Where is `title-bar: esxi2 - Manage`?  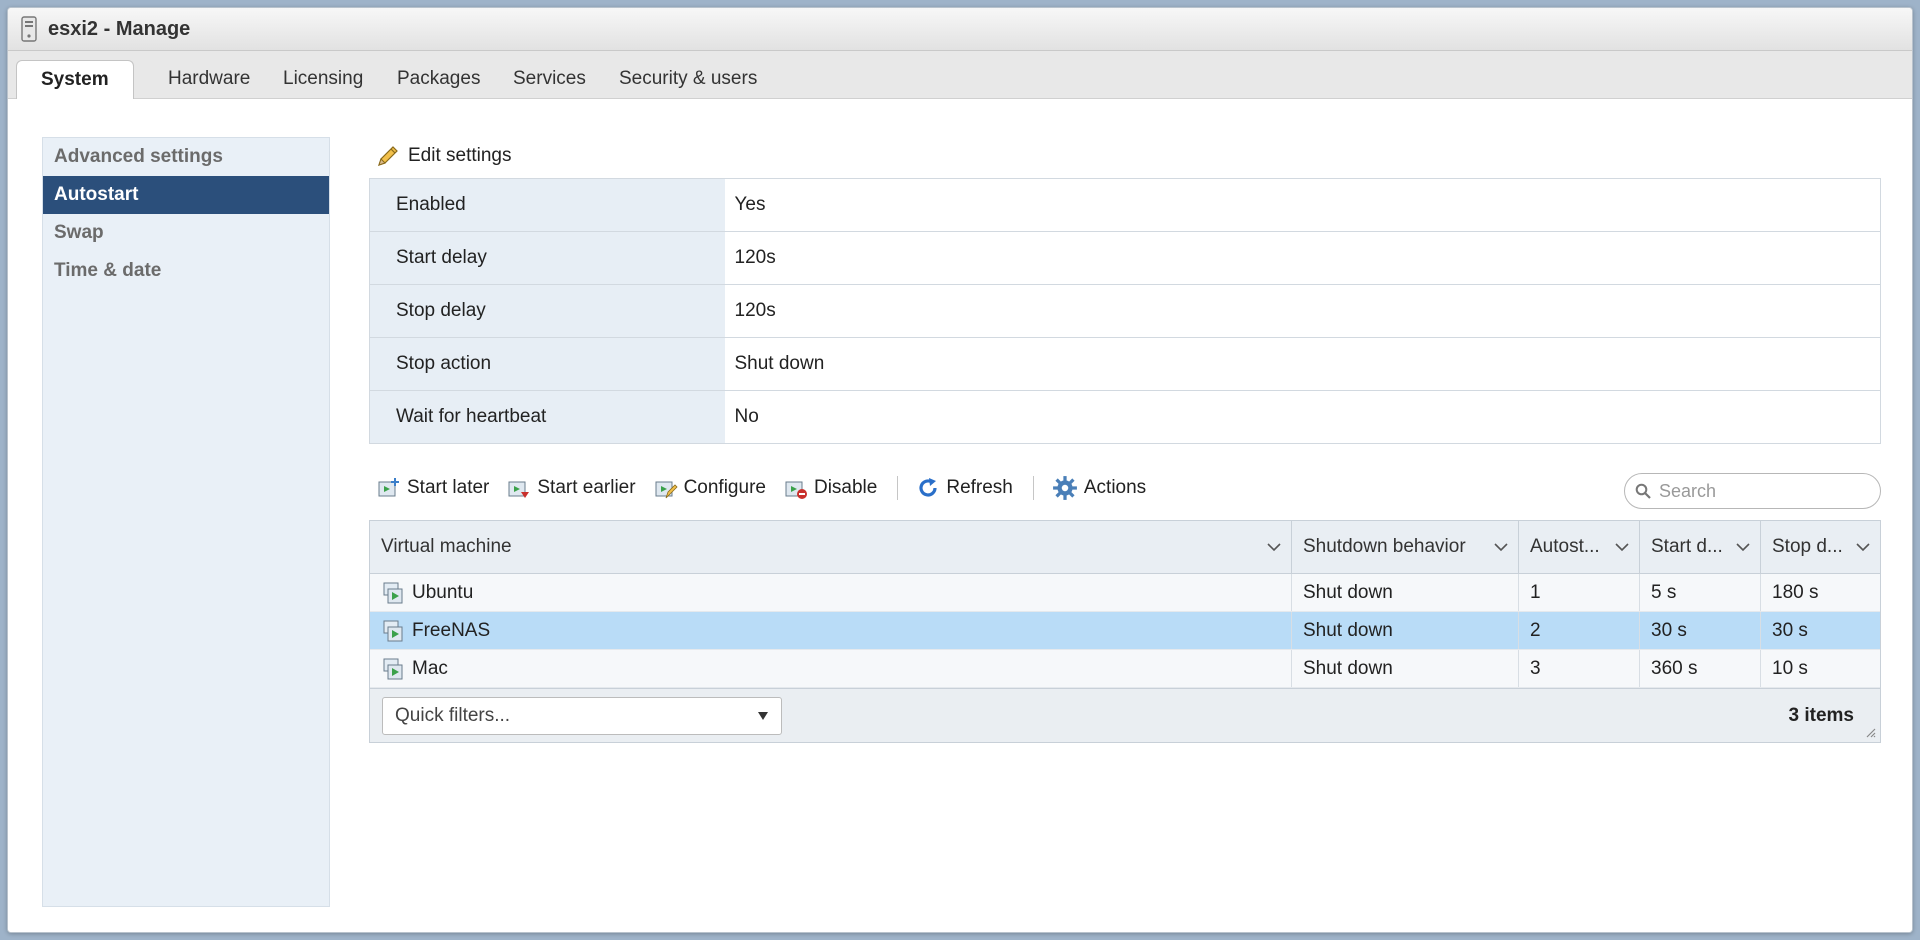
title-bar: esxi2 - Manage is located at coordinates (960, 29).